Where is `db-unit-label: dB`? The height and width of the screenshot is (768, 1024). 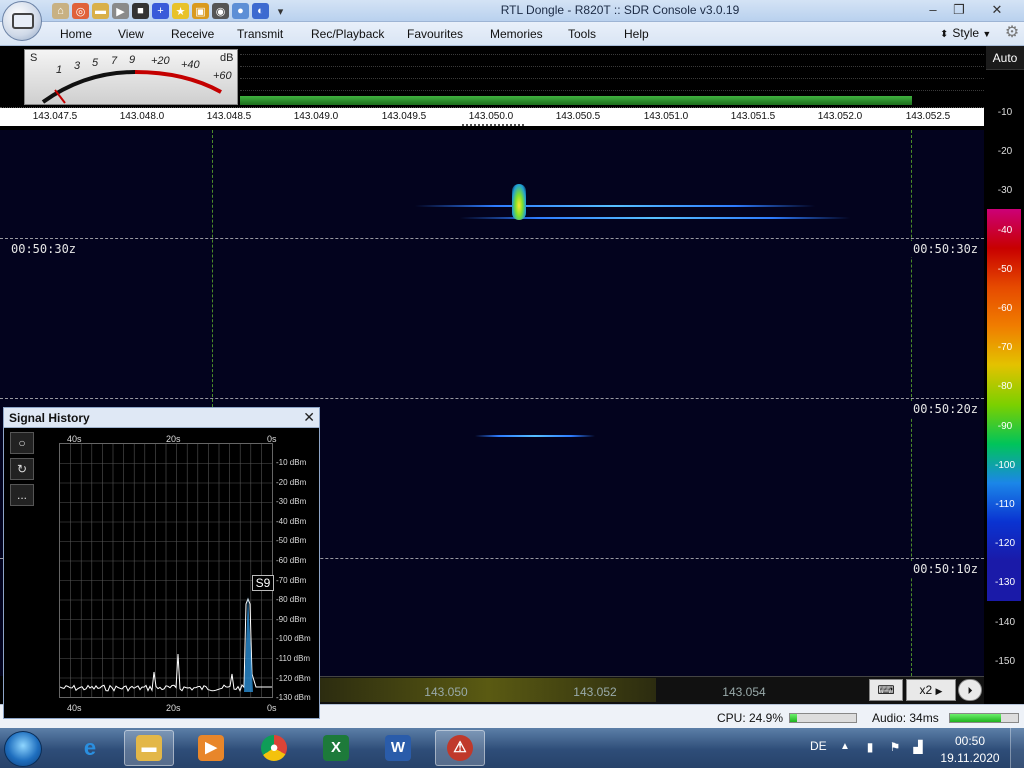 db-unit-label: dB is located at coordinates (227, 58).